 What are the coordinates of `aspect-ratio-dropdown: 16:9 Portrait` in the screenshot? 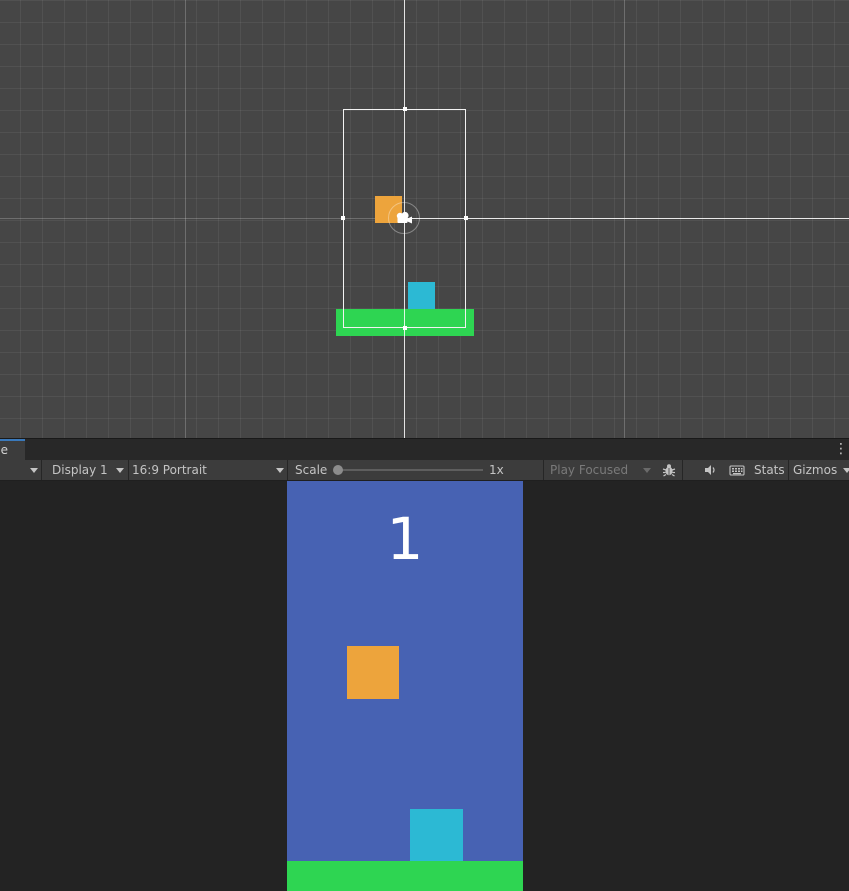 It's located at (207, 470).